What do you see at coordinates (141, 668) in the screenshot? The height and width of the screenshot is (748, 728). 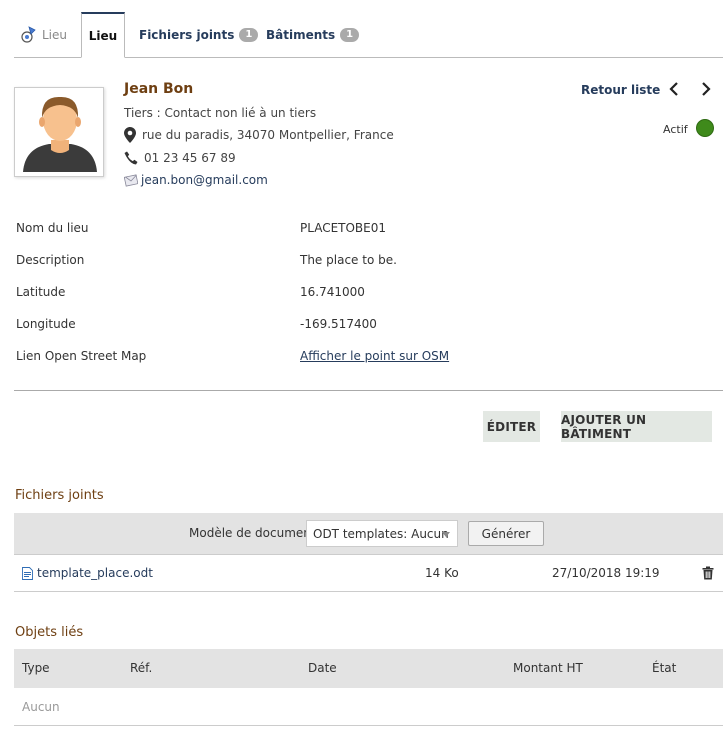 I see `column-header-ref: Réf.` at bounding box center [141, 668].